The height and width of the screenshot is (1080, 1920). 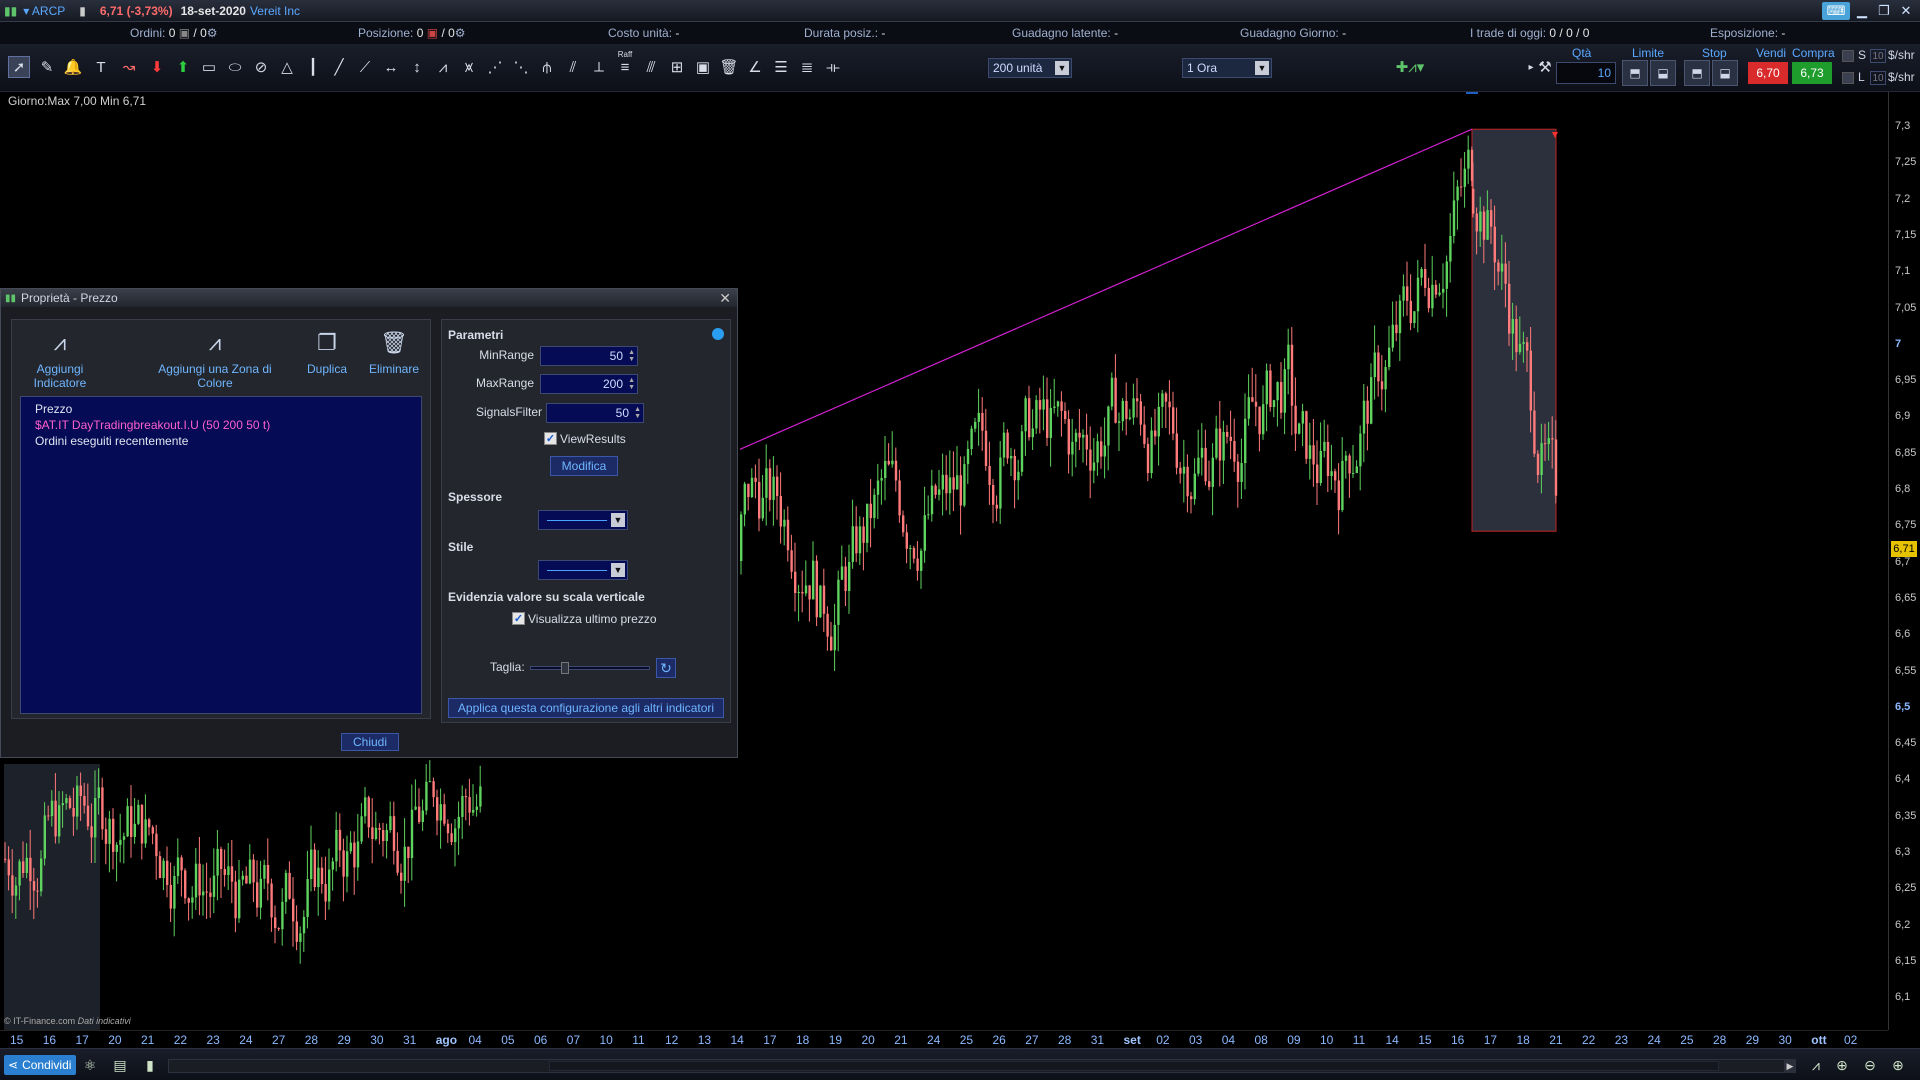 What do you see at coordinates (807, 67) in the screenshot?
I see `levels-icon: ≣` at bounding box center [807, 67].